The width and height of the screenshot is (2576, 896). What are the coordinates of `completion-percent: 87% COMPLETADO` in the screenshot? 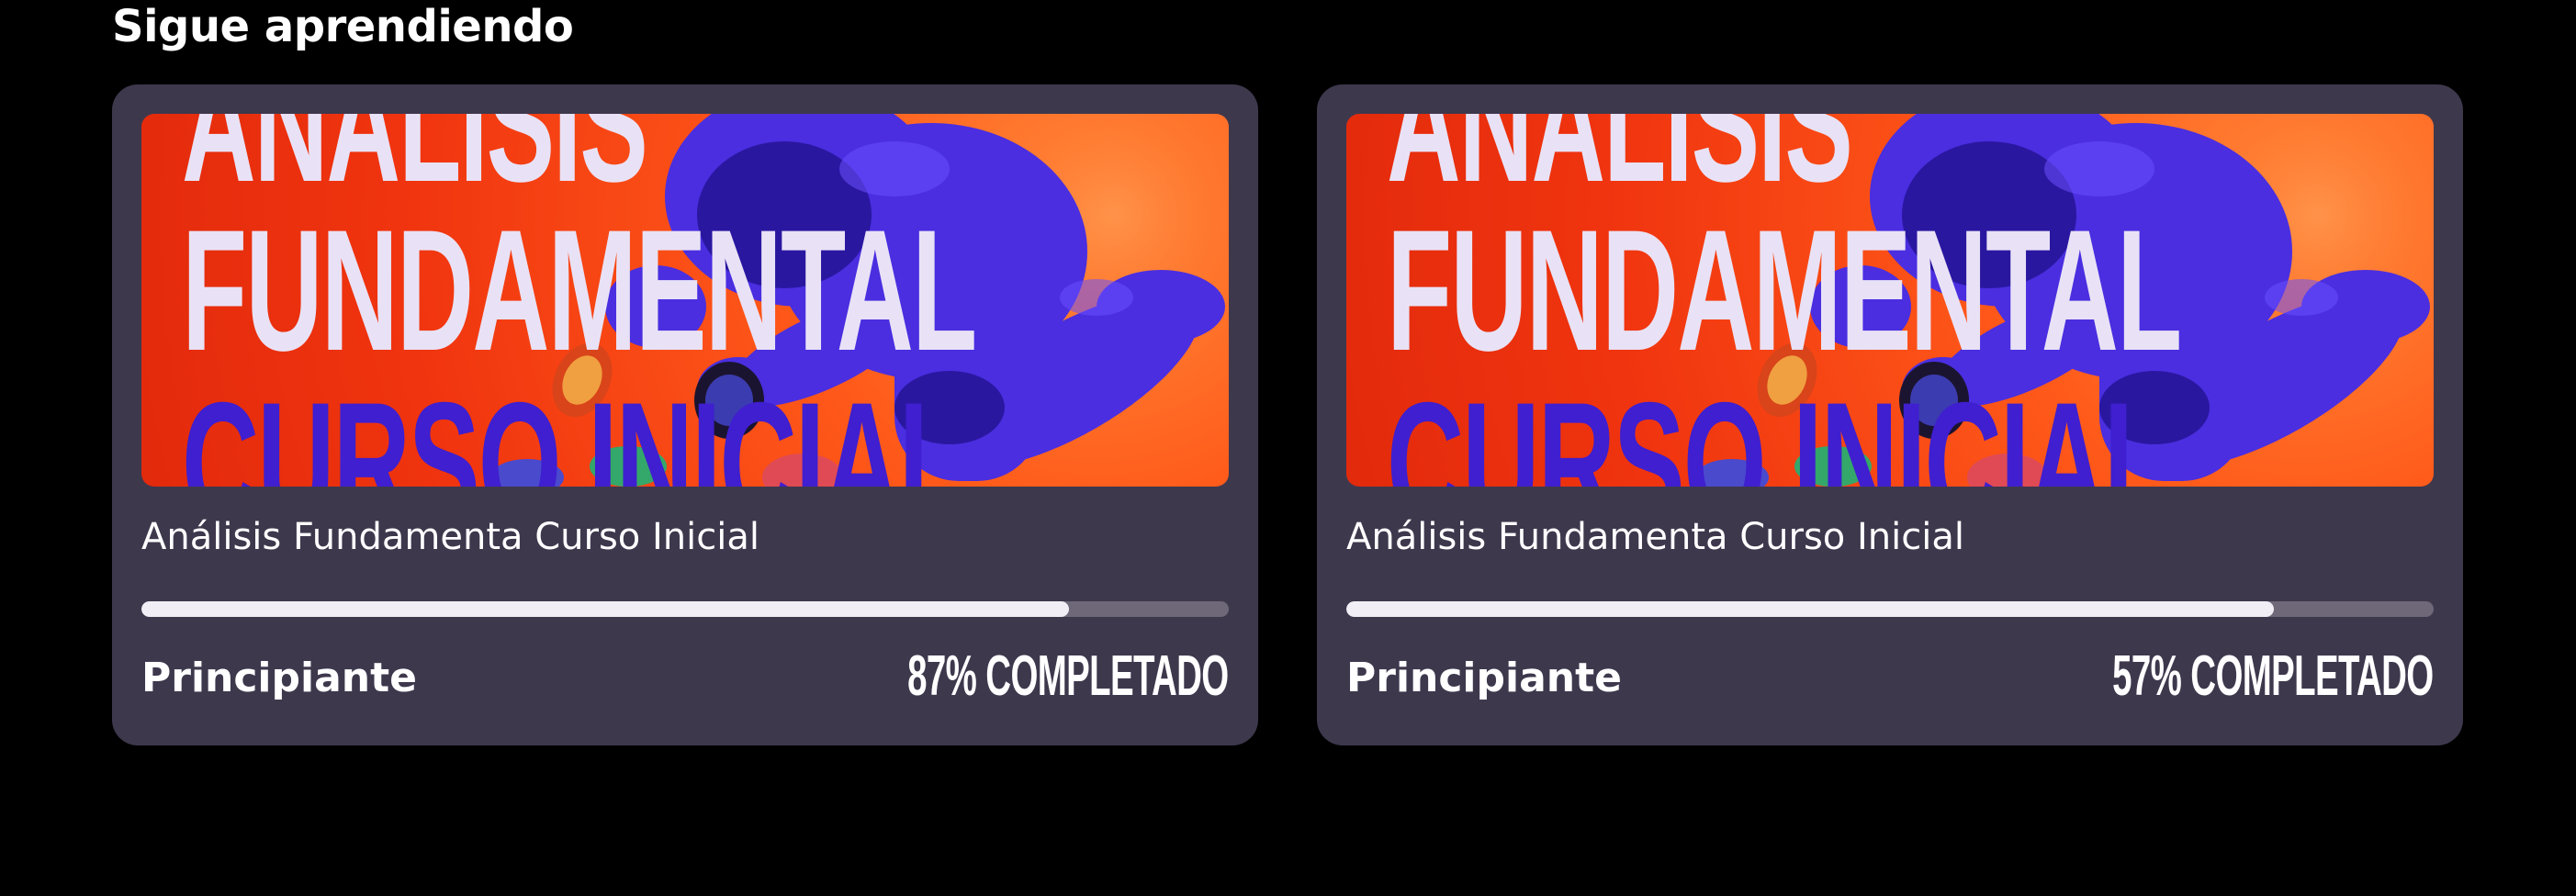 It's located at (1068, 676).